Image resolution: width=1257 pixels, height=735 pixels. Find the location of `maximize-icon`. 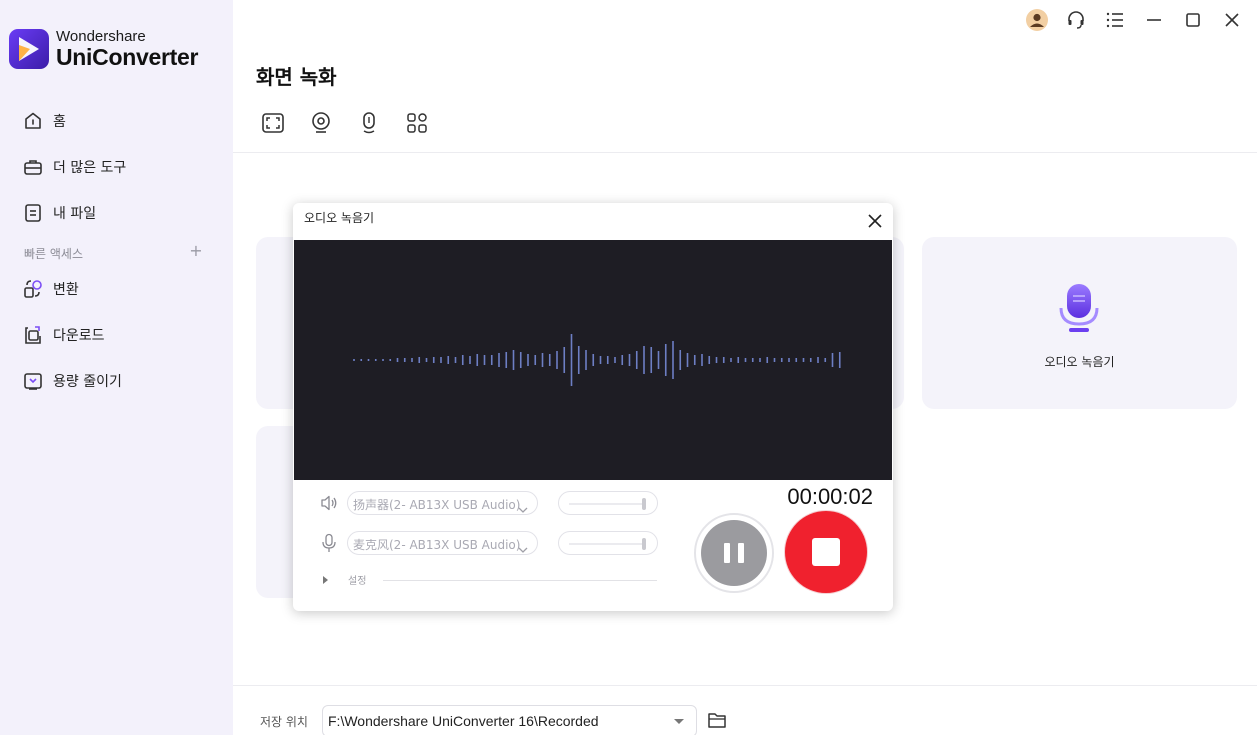

maximize-icon is located at coordinates (1193, 22).